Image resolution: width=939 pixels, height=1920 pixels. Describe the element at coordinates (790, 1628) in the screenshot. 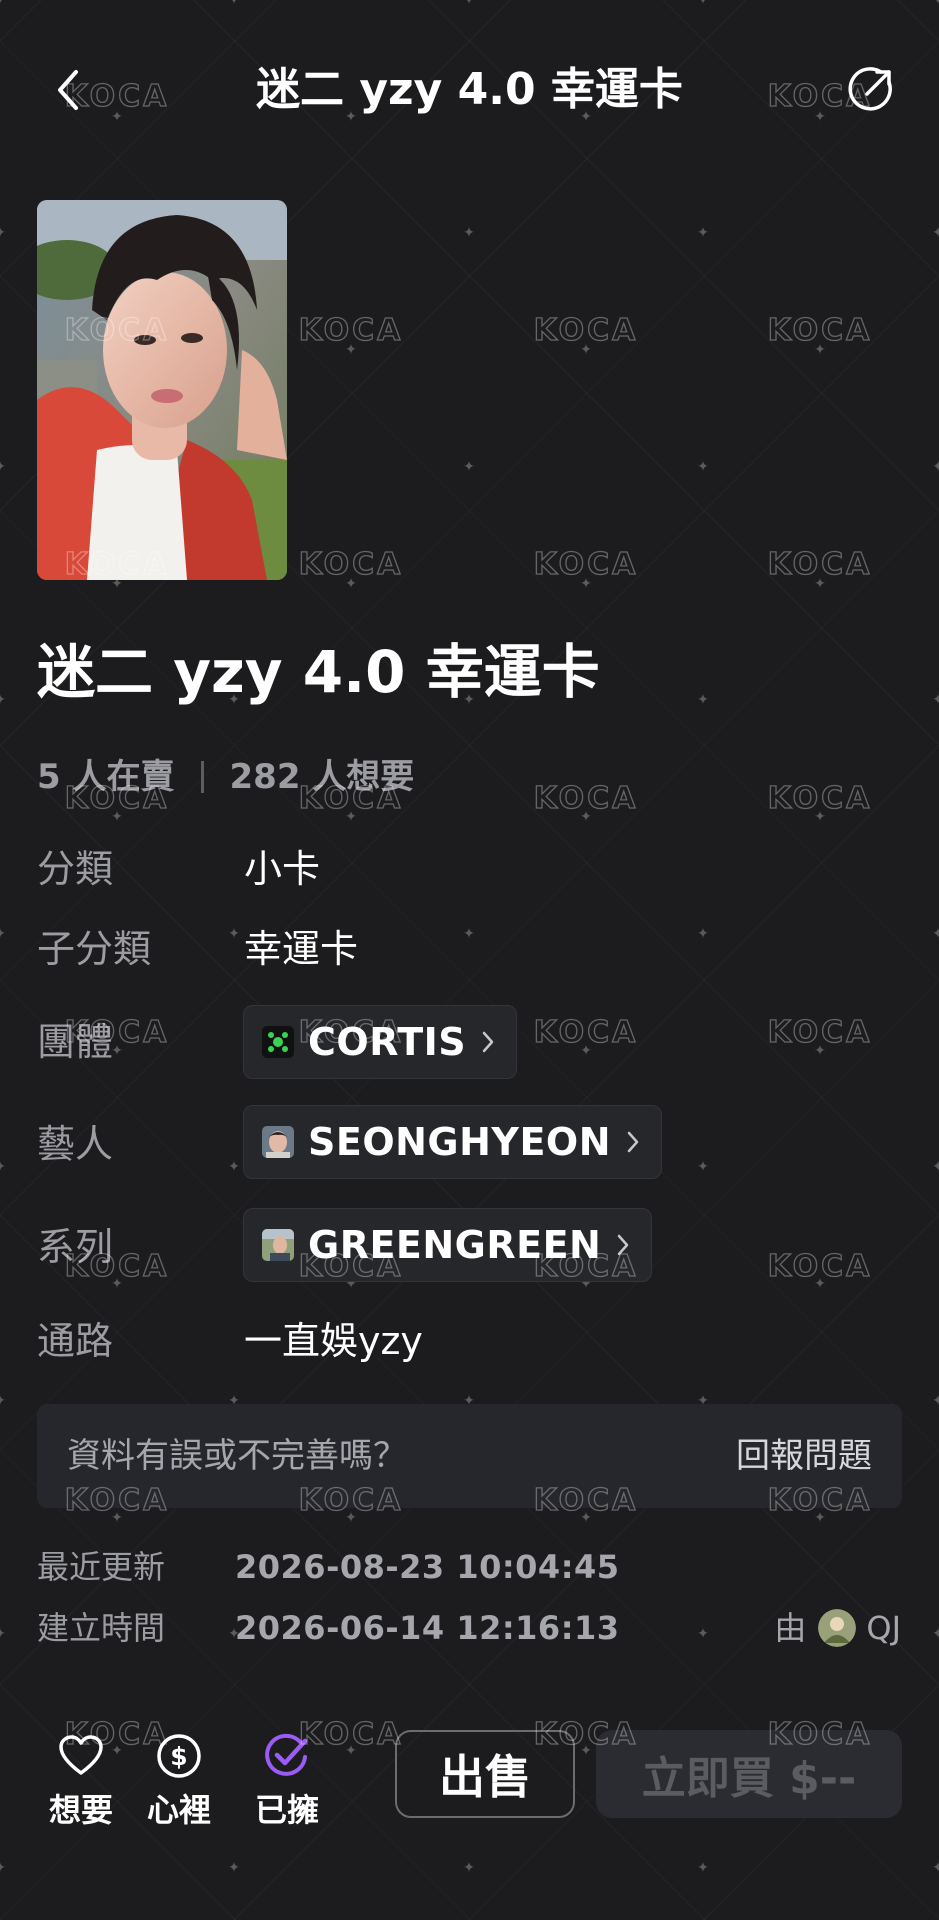

I see `creator-prefix: 由` at that location.